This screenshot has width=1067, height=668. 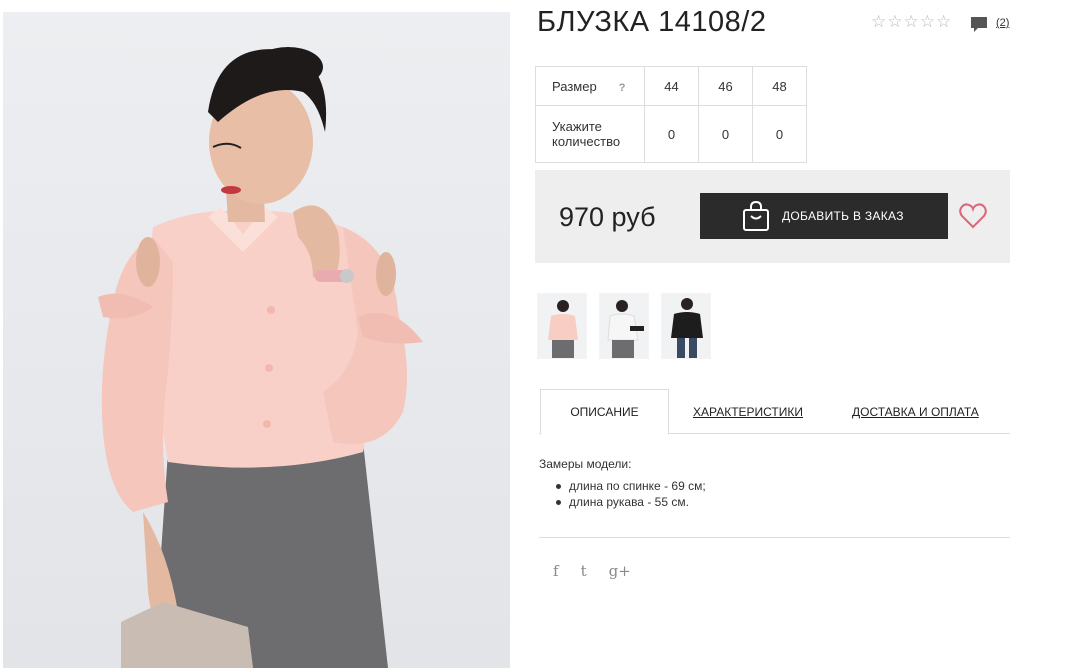 I want to click on size-option: 46, so click(x=725, y=86).